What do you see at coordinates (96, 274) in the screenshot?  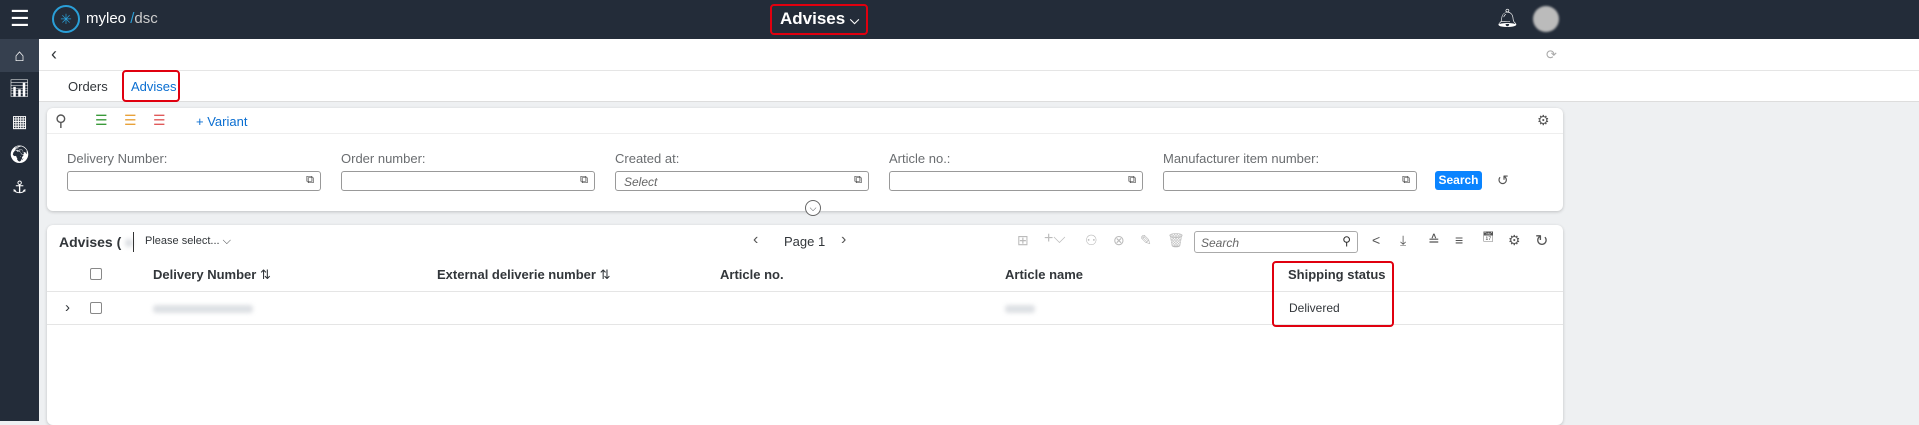 I see `select-all-checkbox` at bounding box center [96, 274].